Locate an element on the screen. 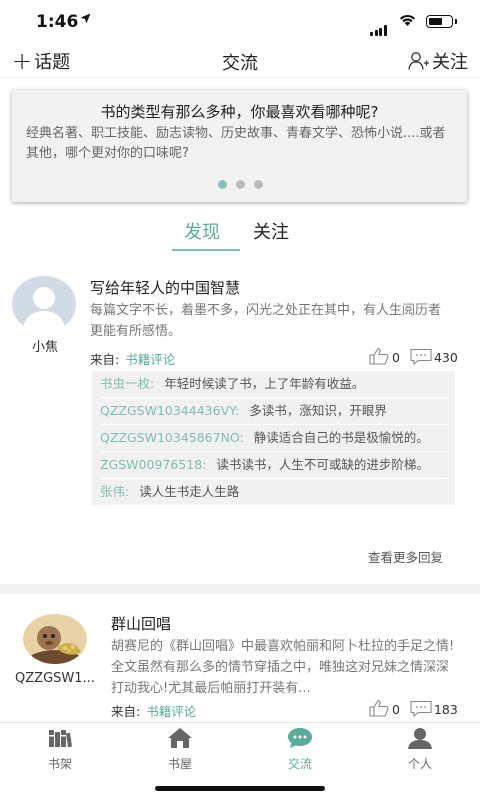 The image size is (480, 800). post-stats: 0 183 is located at coordinates (413, 709).